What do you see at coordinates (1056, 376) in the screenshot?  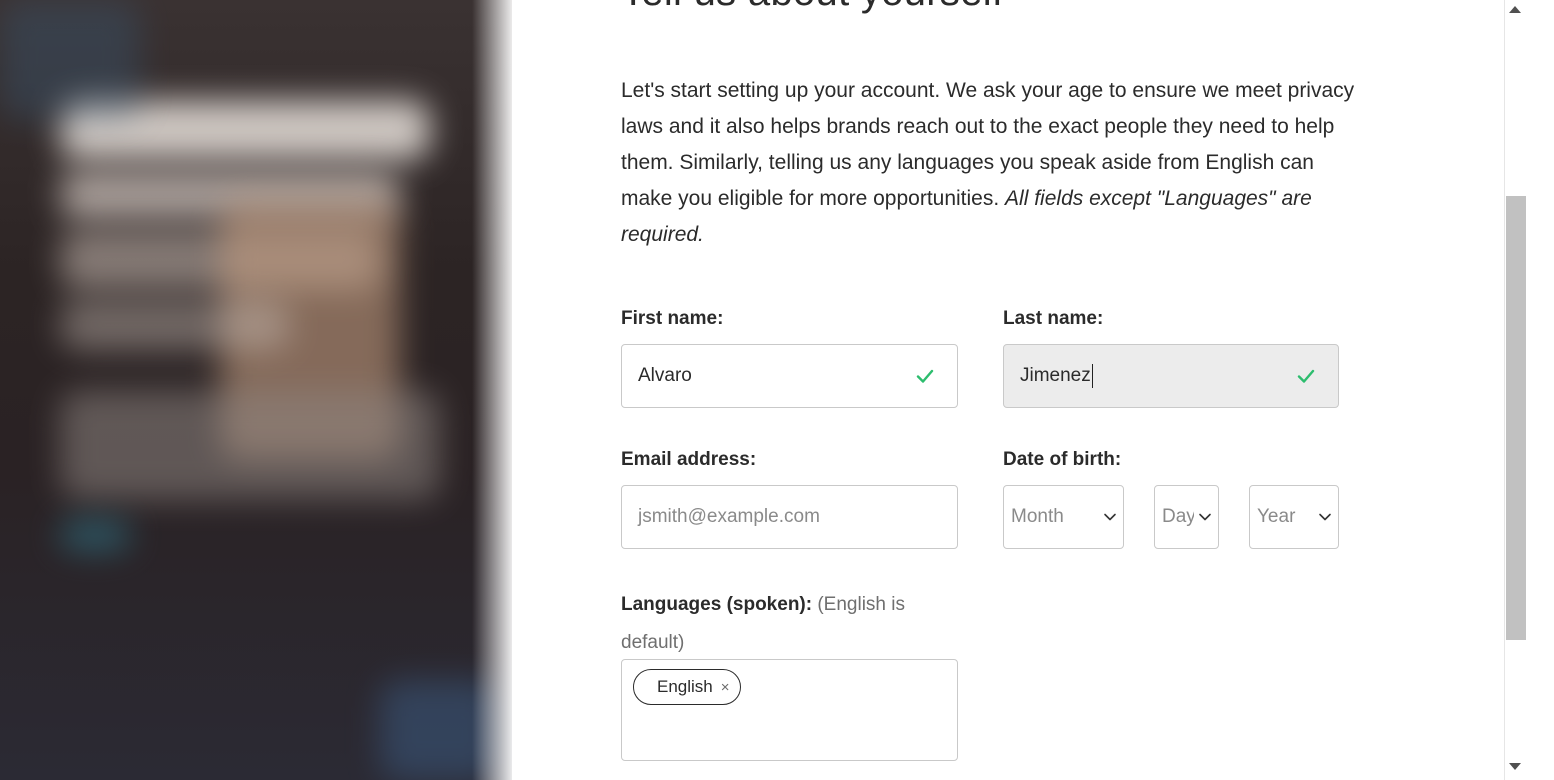 I see `last-name-value: Jimenez` at bounding box center [1056, 376].